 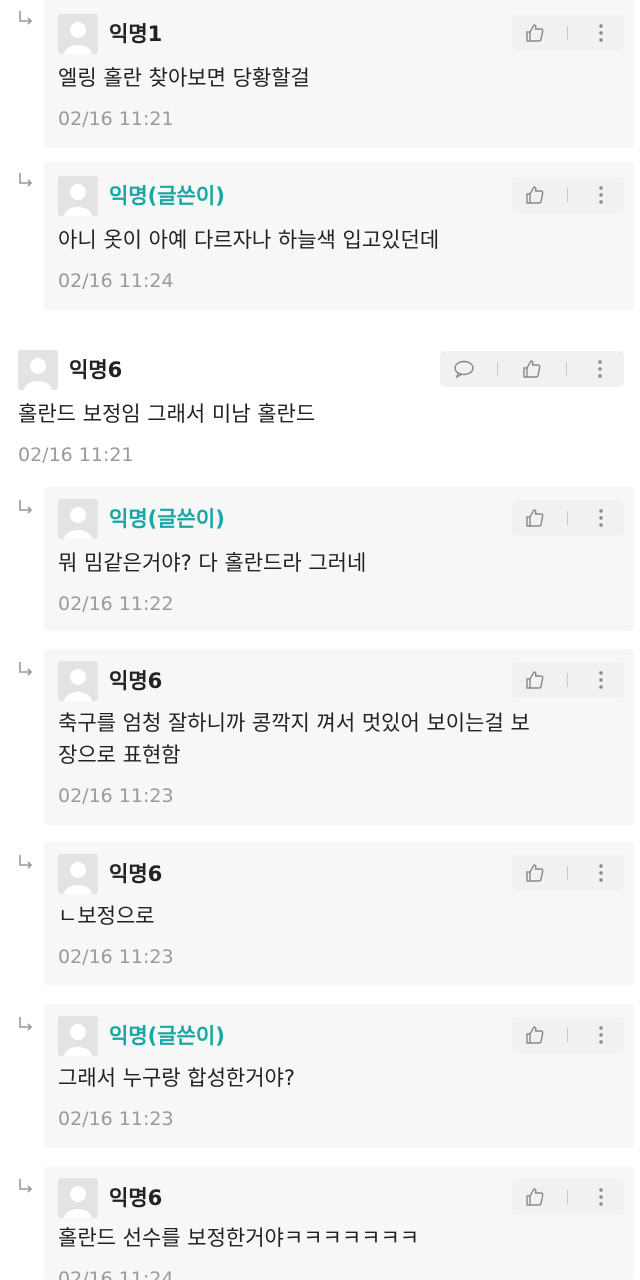 I want to click on reply-comment: 익명(글쓴이) 뭐 밈같은거야? 다 홀란드라 그러네 02/16 11:22, so click(x=320, y=561).